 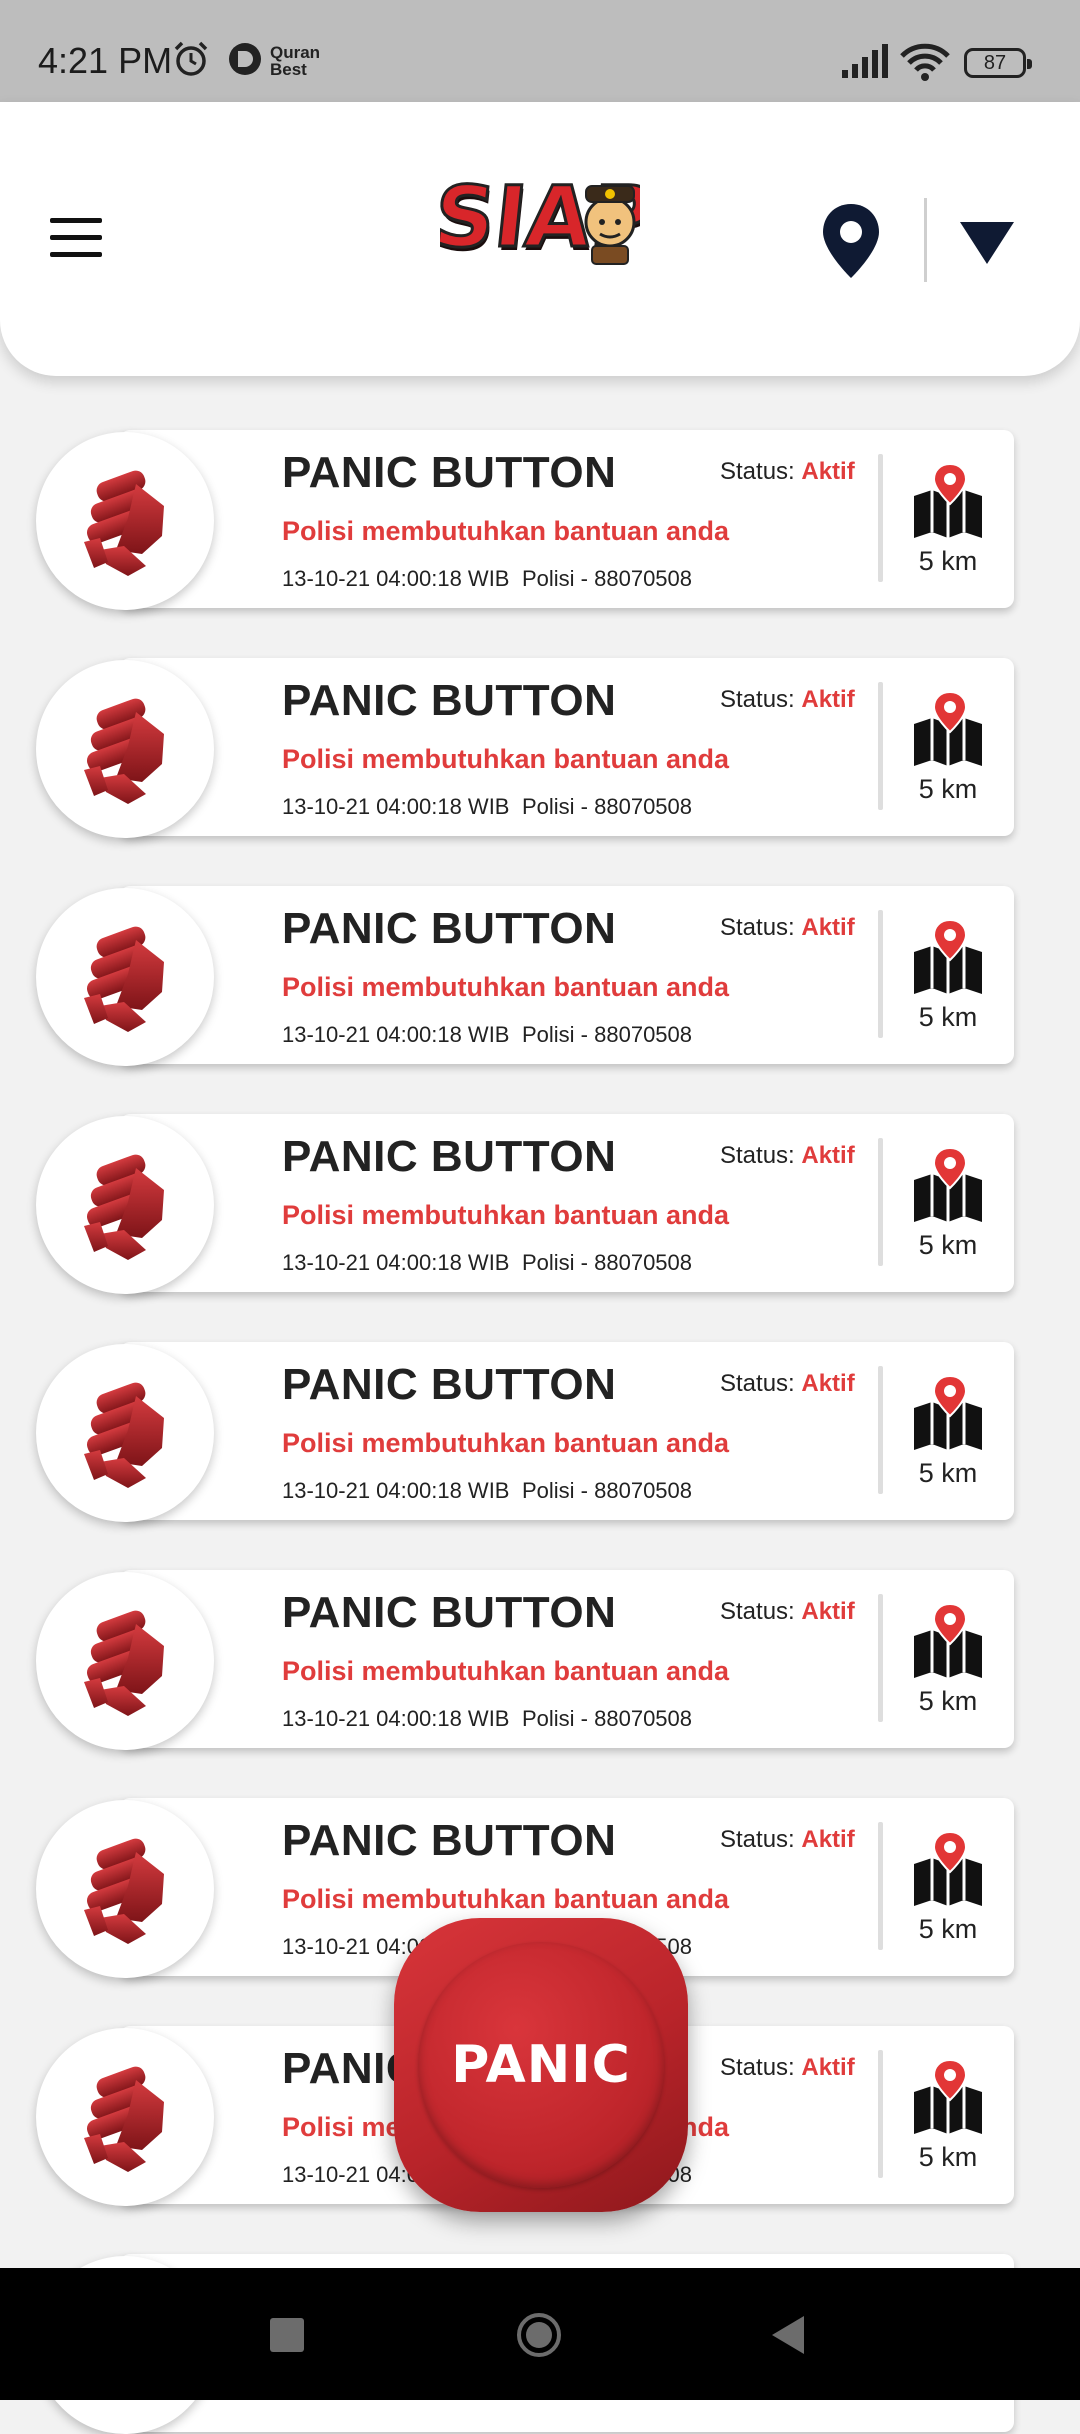 I want to click on signal-icon, so click(x=865, y=61).